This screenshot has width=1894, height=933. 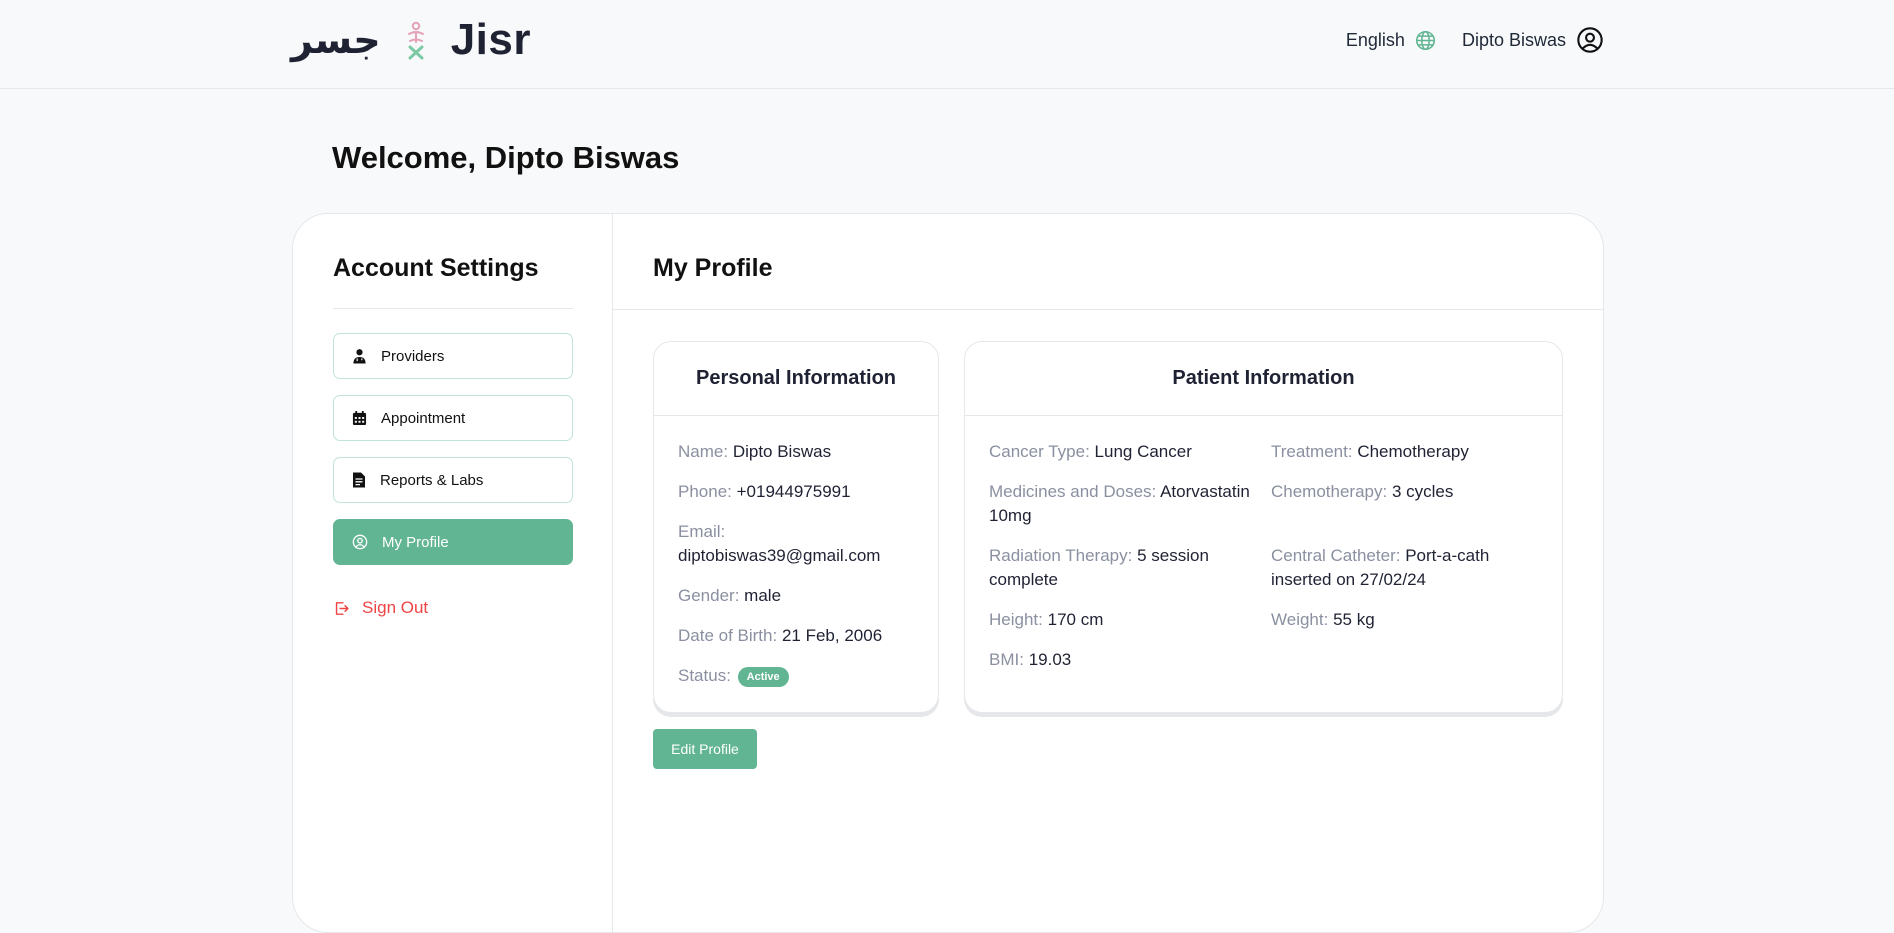 I want to click on sidebar-item-reports-labs: Reports & Labs, so click(x=453, y=480).